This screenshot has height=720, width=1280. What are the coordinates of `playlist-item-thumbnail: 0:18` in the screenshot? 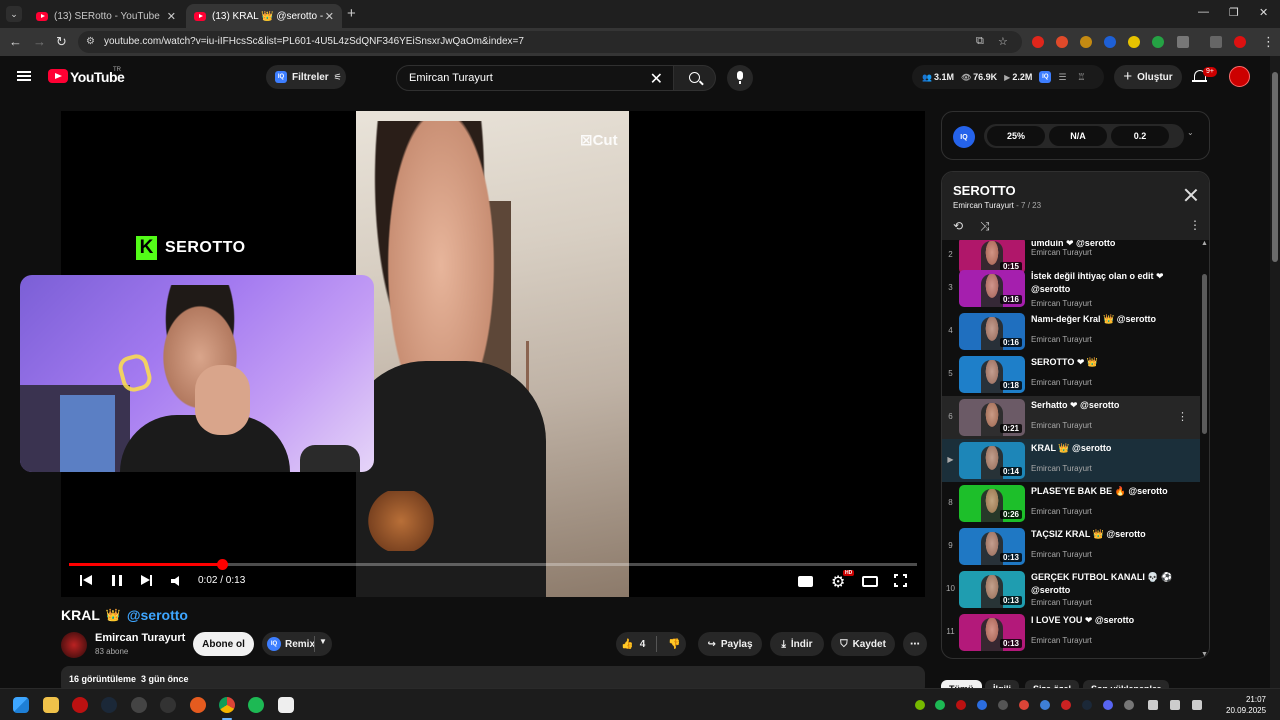 It's located at (992, 374).